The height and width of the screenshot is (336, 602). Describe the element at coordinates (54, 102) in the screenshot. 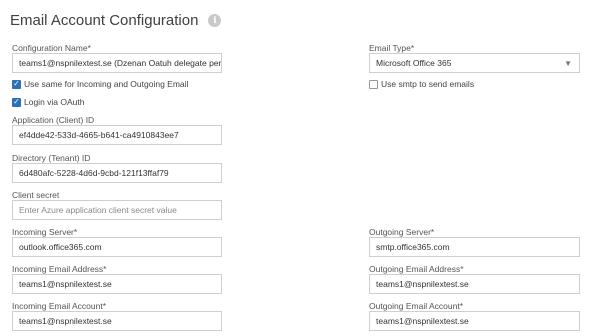

I see `login-oauth-label: Login via OAuth` at that location.